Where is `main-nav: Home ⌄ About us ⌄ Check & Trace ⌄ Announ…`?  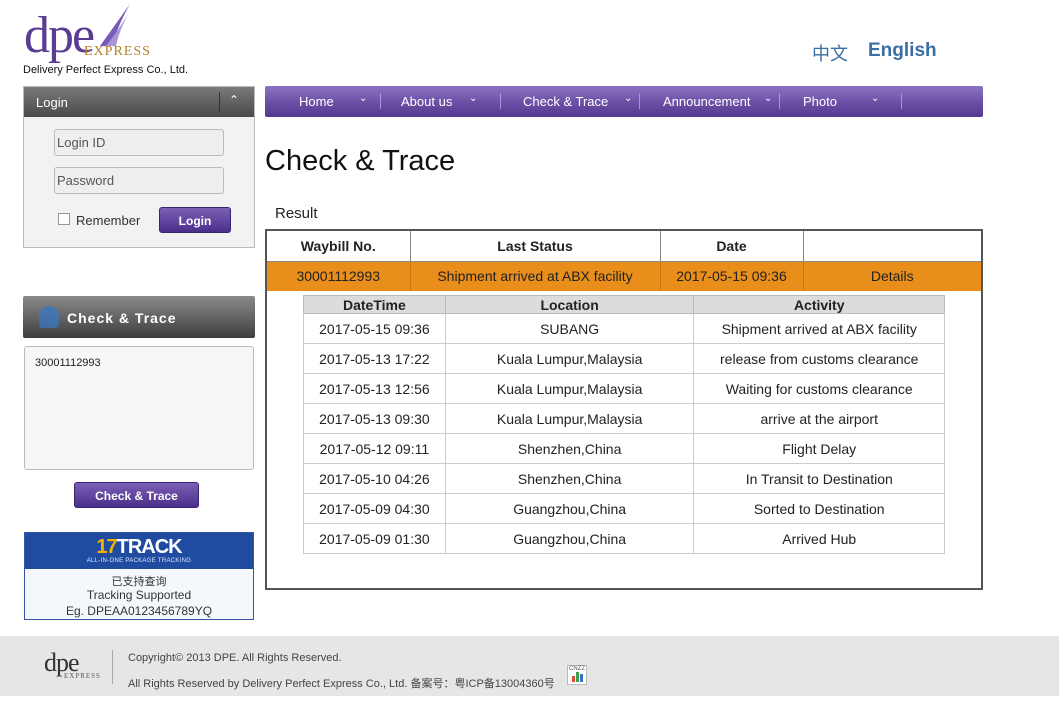 main-nav: Home ⌄ About us ⌄ Check & Trace ⌄ Announ… is located at coordinates (624, 101).